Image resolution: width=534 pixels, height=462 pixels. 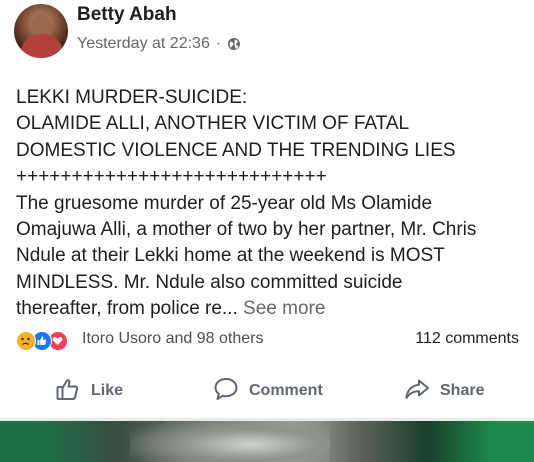 What do you see at coordinates (267, 419) in the screenshot?
I see `post-divider` at bounding box center [267, 419].